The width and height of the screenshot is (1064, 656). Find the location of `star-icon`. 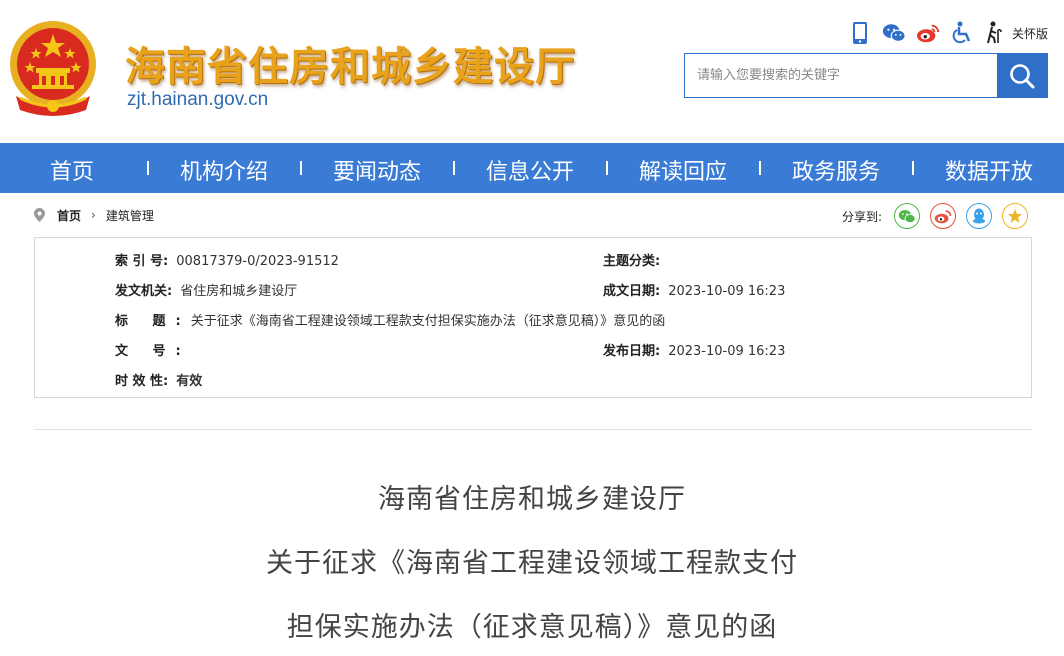

star-icon is located at coordinates (1015, 216).